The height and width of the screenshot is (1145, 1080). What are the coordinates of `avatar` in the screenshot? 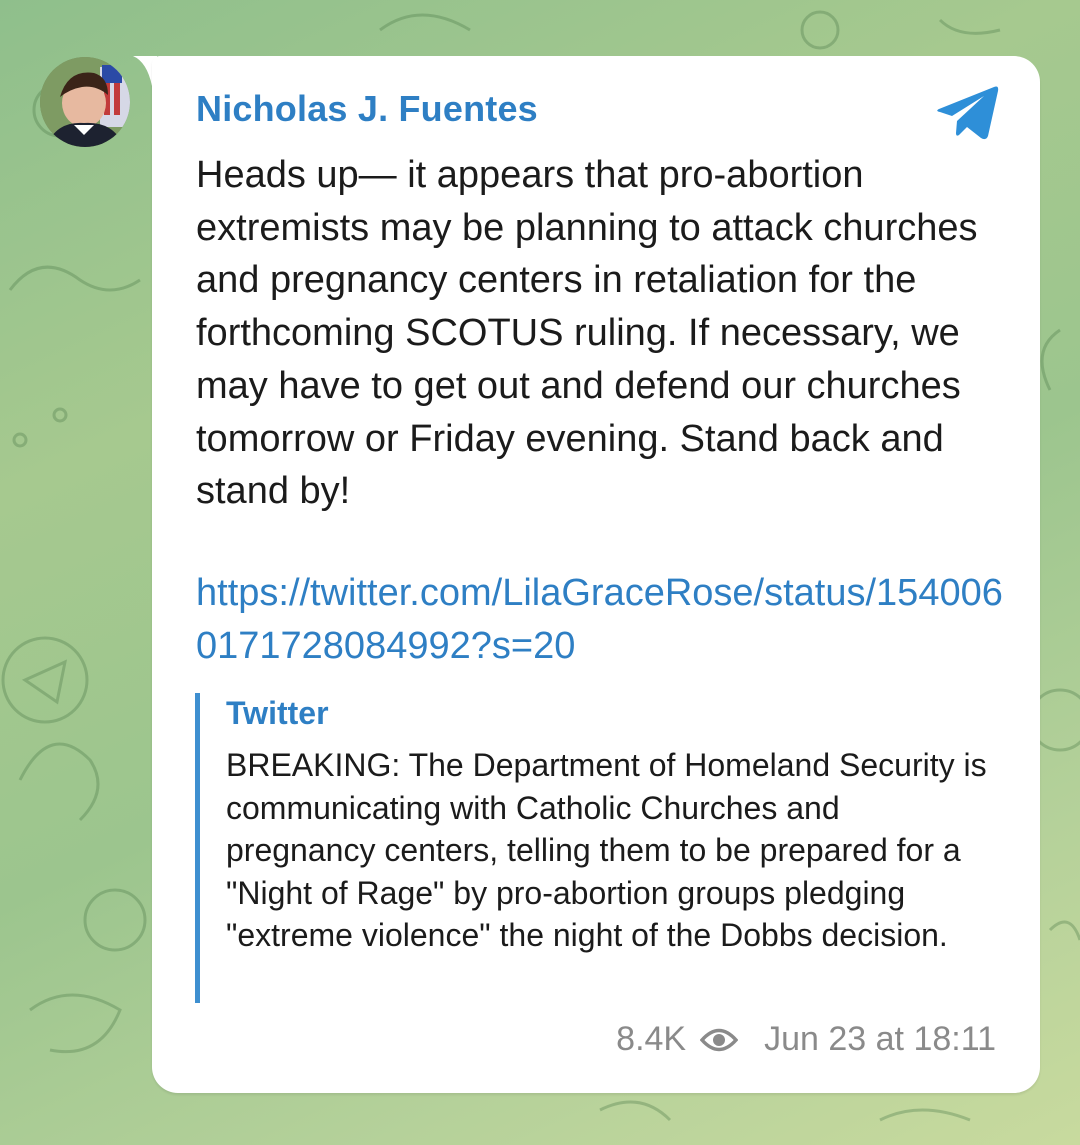 It's located at (85, 102).